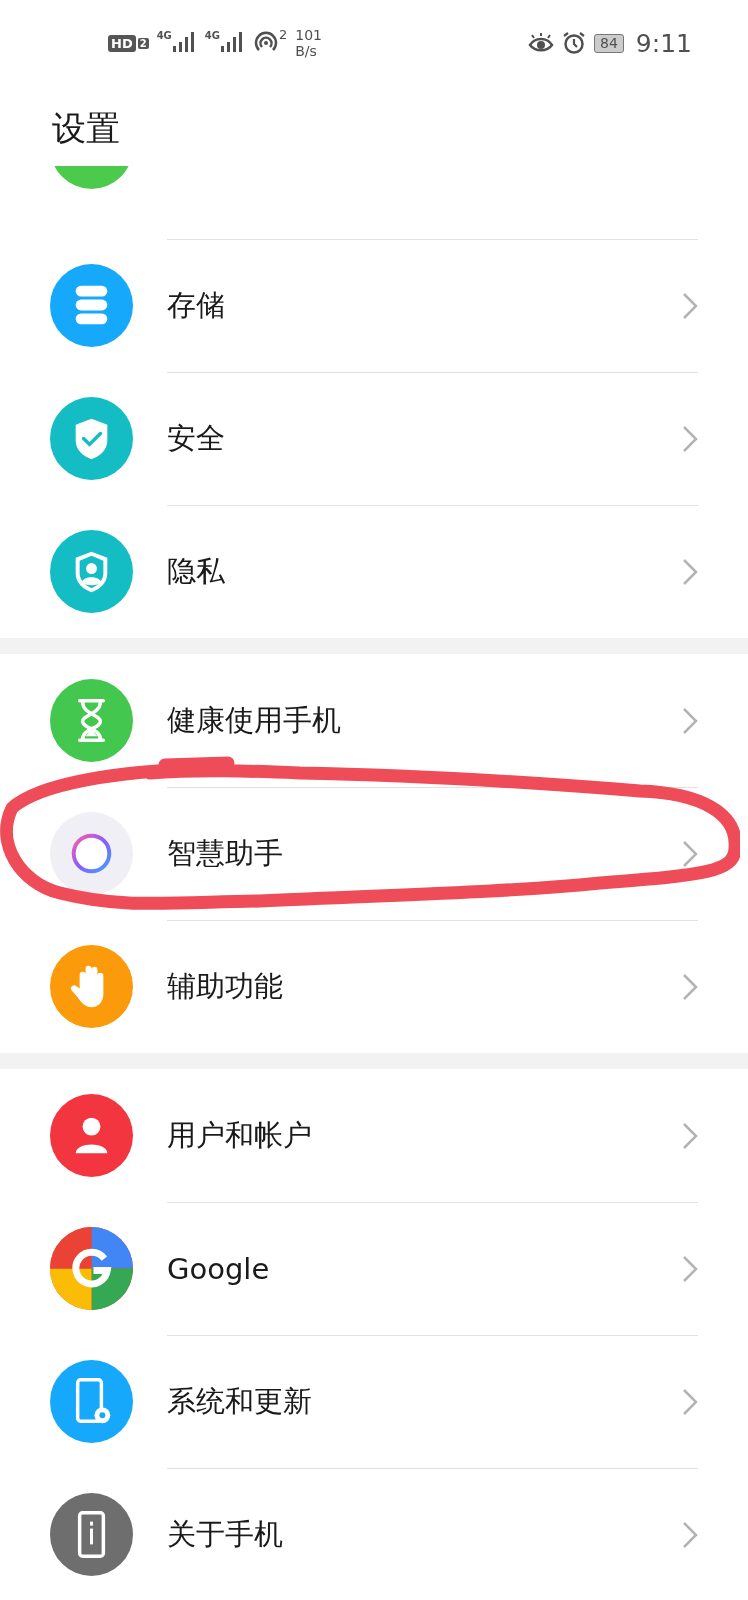  Describe the element at coordinates (374, 1268) in the screenshot. I see `settings-item: Google` at that location.